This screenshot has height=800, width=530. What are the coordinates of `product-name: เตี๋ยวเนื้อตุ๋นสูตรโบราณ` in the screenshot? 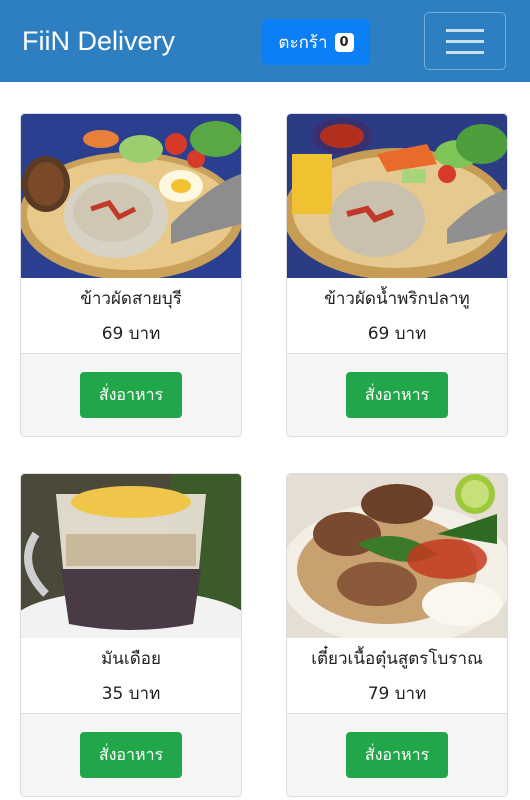 It's located at (397, 659).